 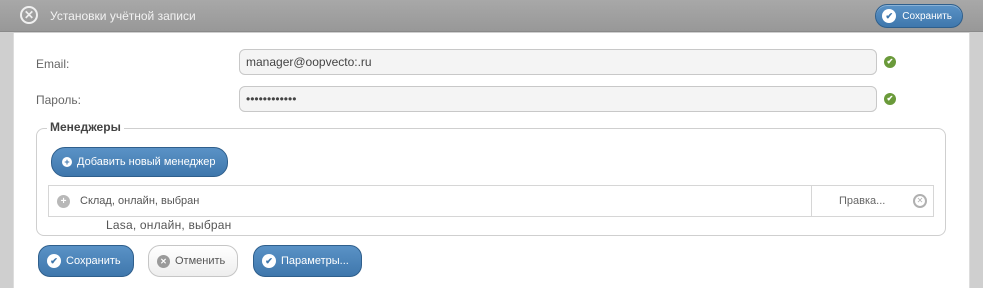 What do you see at coordinates (927, 16) in the screenshot?
I see `top-save-label: Сохранить` at bounding box center [927, 16].